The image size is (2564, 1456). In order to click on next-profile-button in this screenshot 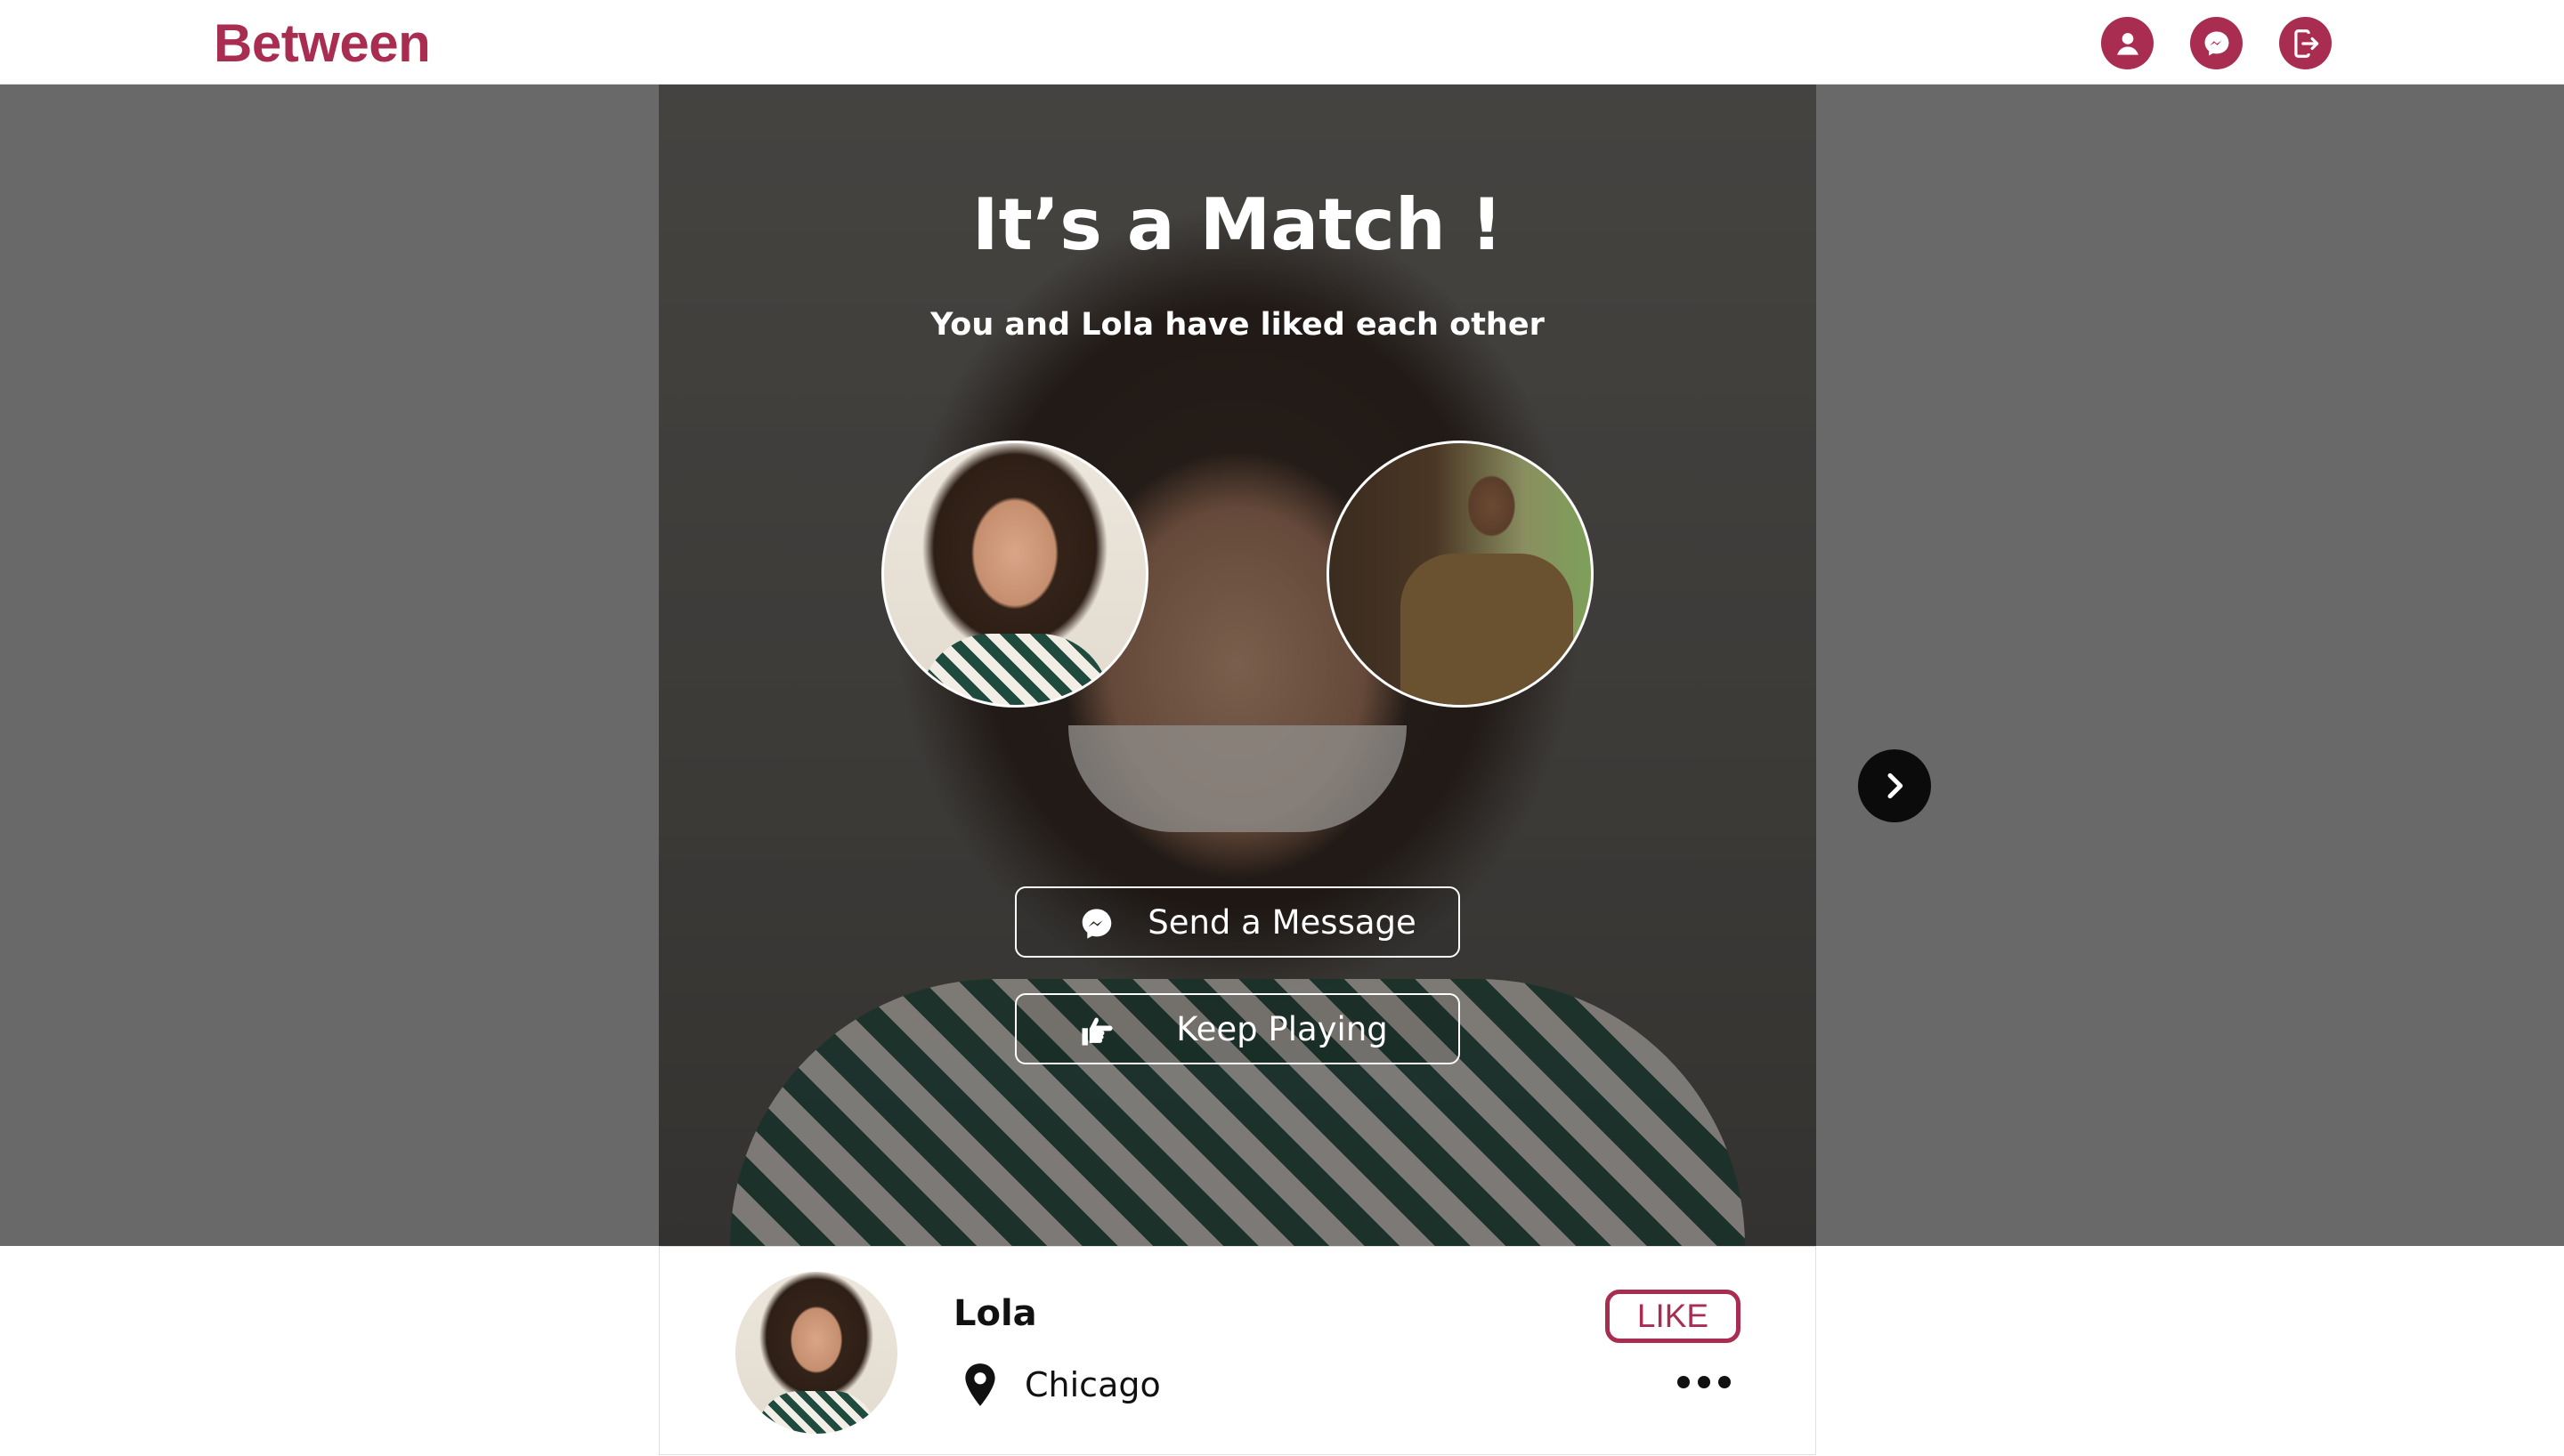, I will do `click(1894, 785)`.